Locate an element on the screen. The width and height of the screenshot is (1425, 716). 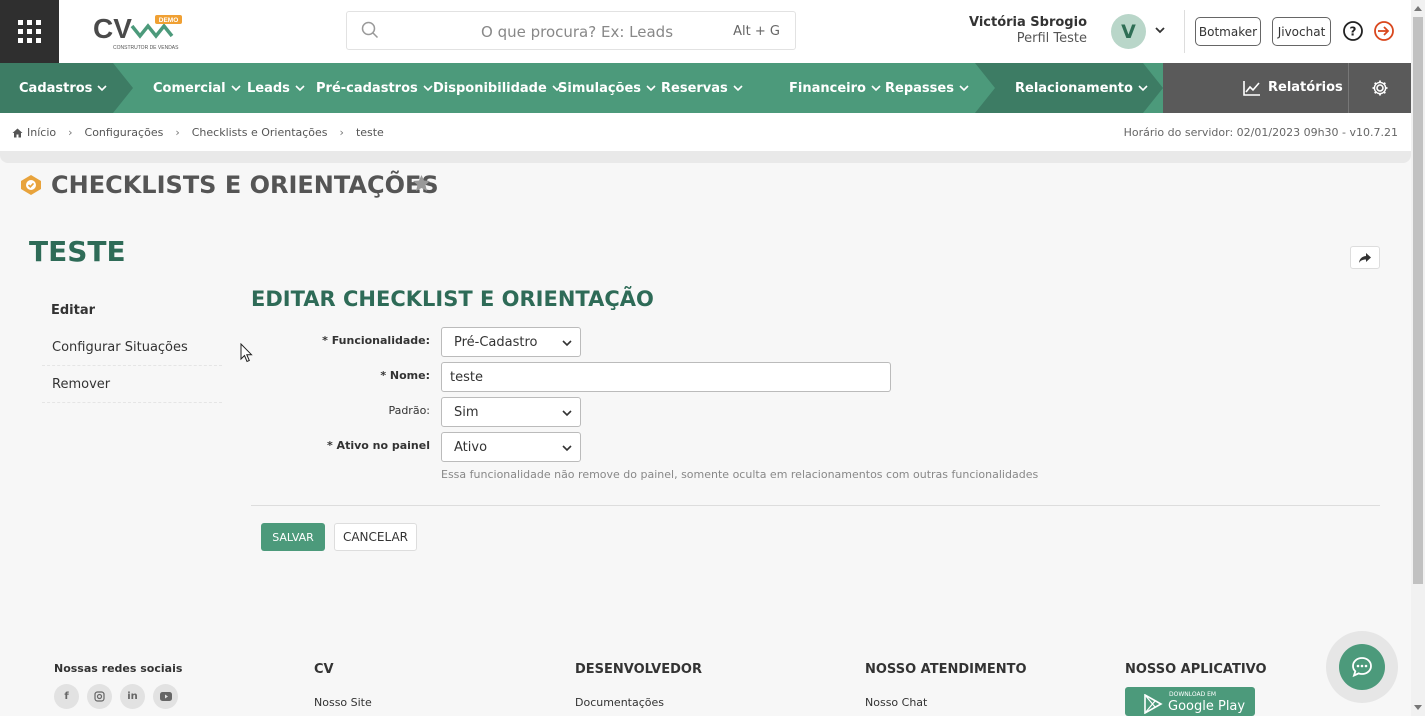
breadcrumb-checklists: Checklists e Orientações is located at coordinates (260, 132).